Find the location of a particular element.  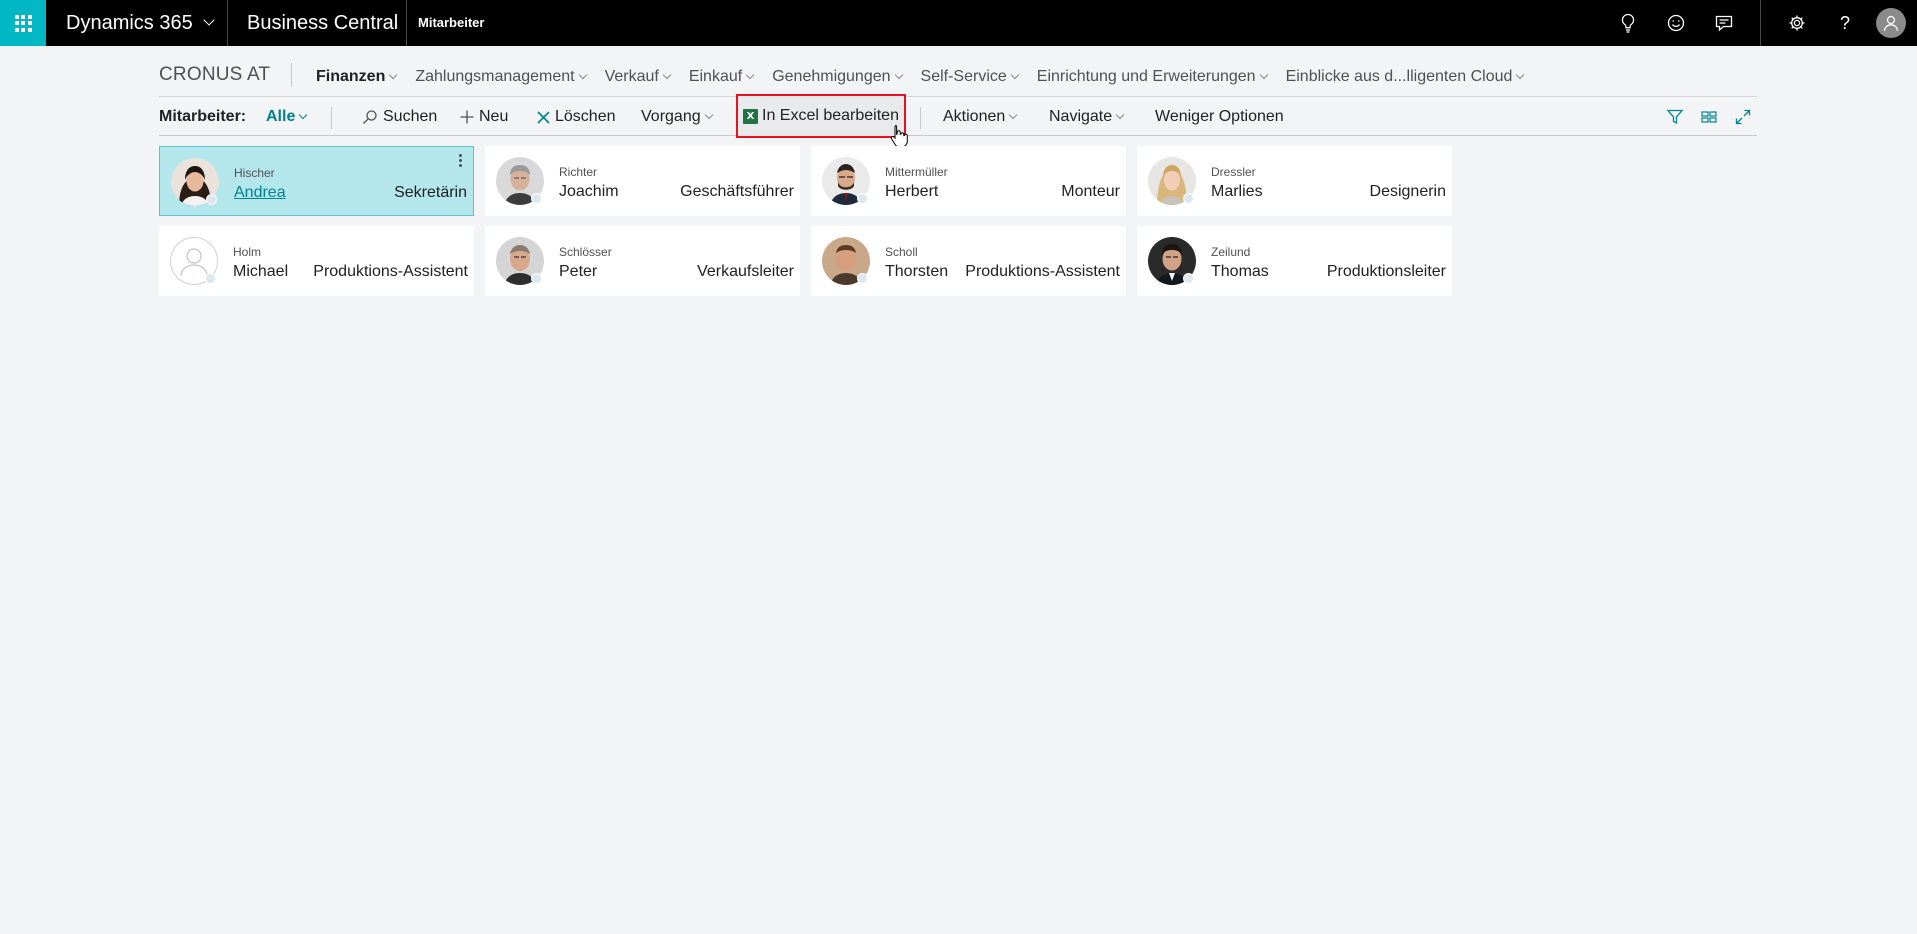

employee-last-name: Richter is located at coordinates (578, 172).